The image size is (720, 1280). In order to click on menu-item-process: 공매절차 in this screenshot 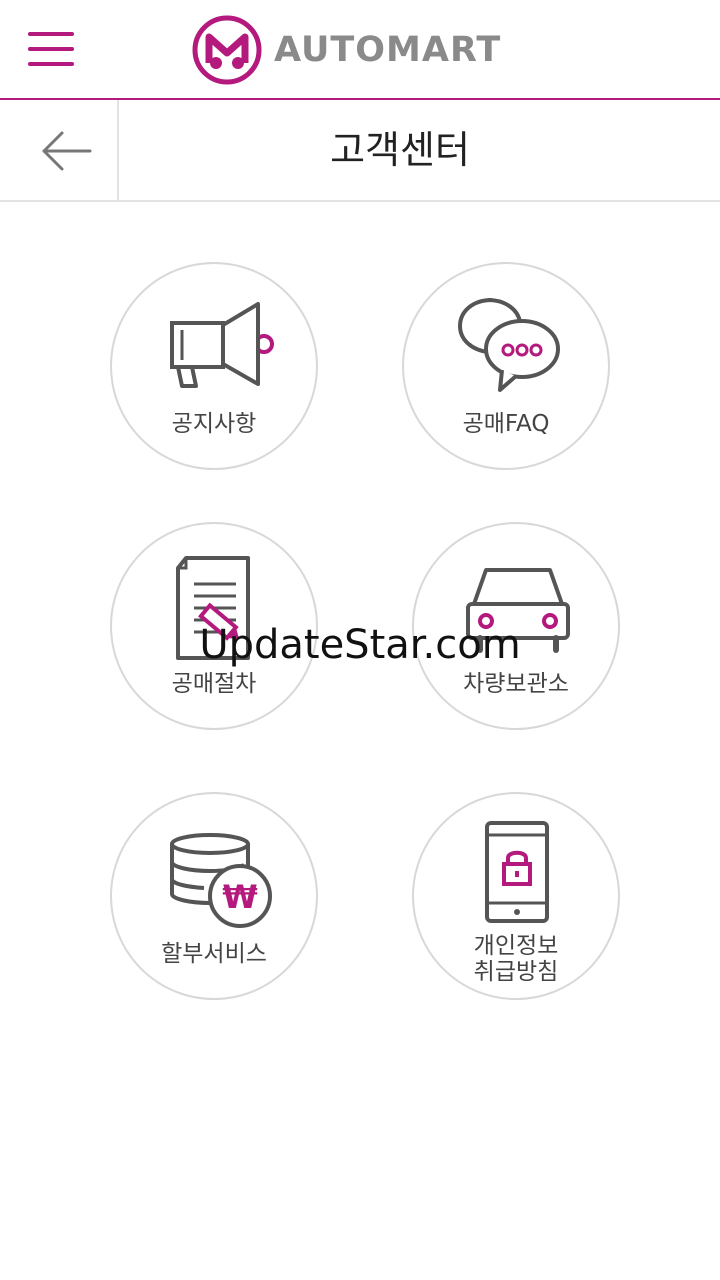, I will do `click(214, 626)`.